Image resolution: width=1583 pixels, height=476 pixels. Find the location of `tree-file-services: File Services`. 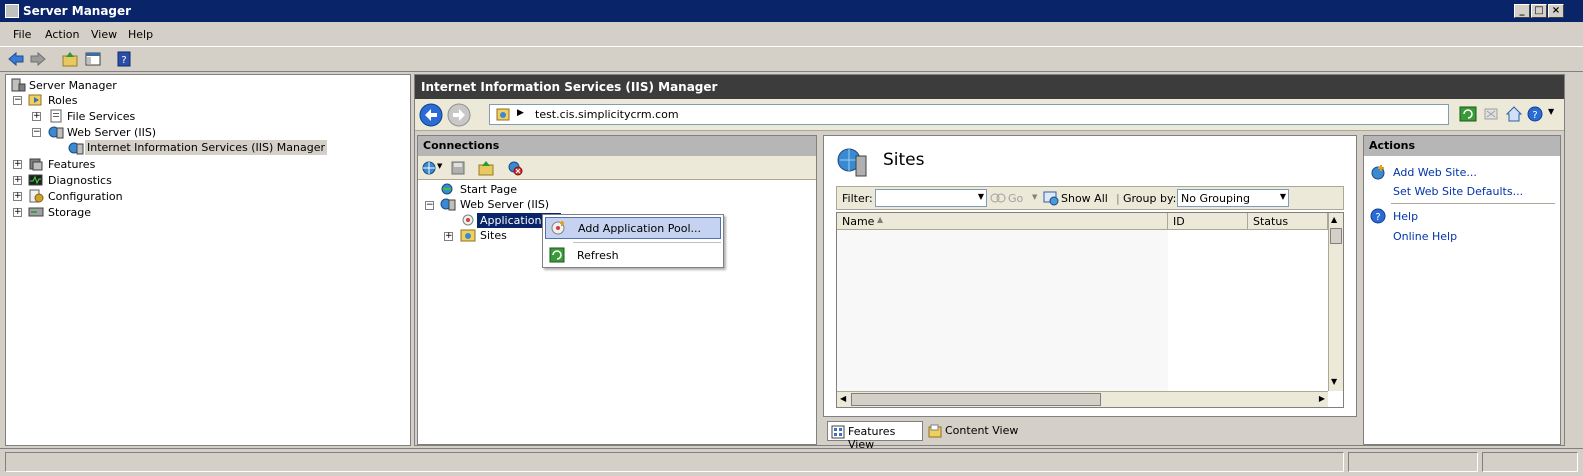

tree-file-services: File Services is located at coordinates (101, 116).